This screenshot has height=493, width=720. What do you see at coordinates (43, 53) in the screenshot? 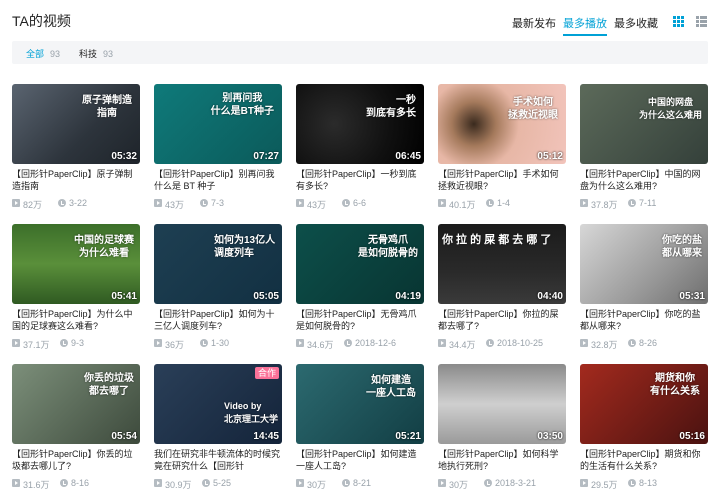
I see `filter-tag-all: 全部 93` at bounding box center [43, 53].